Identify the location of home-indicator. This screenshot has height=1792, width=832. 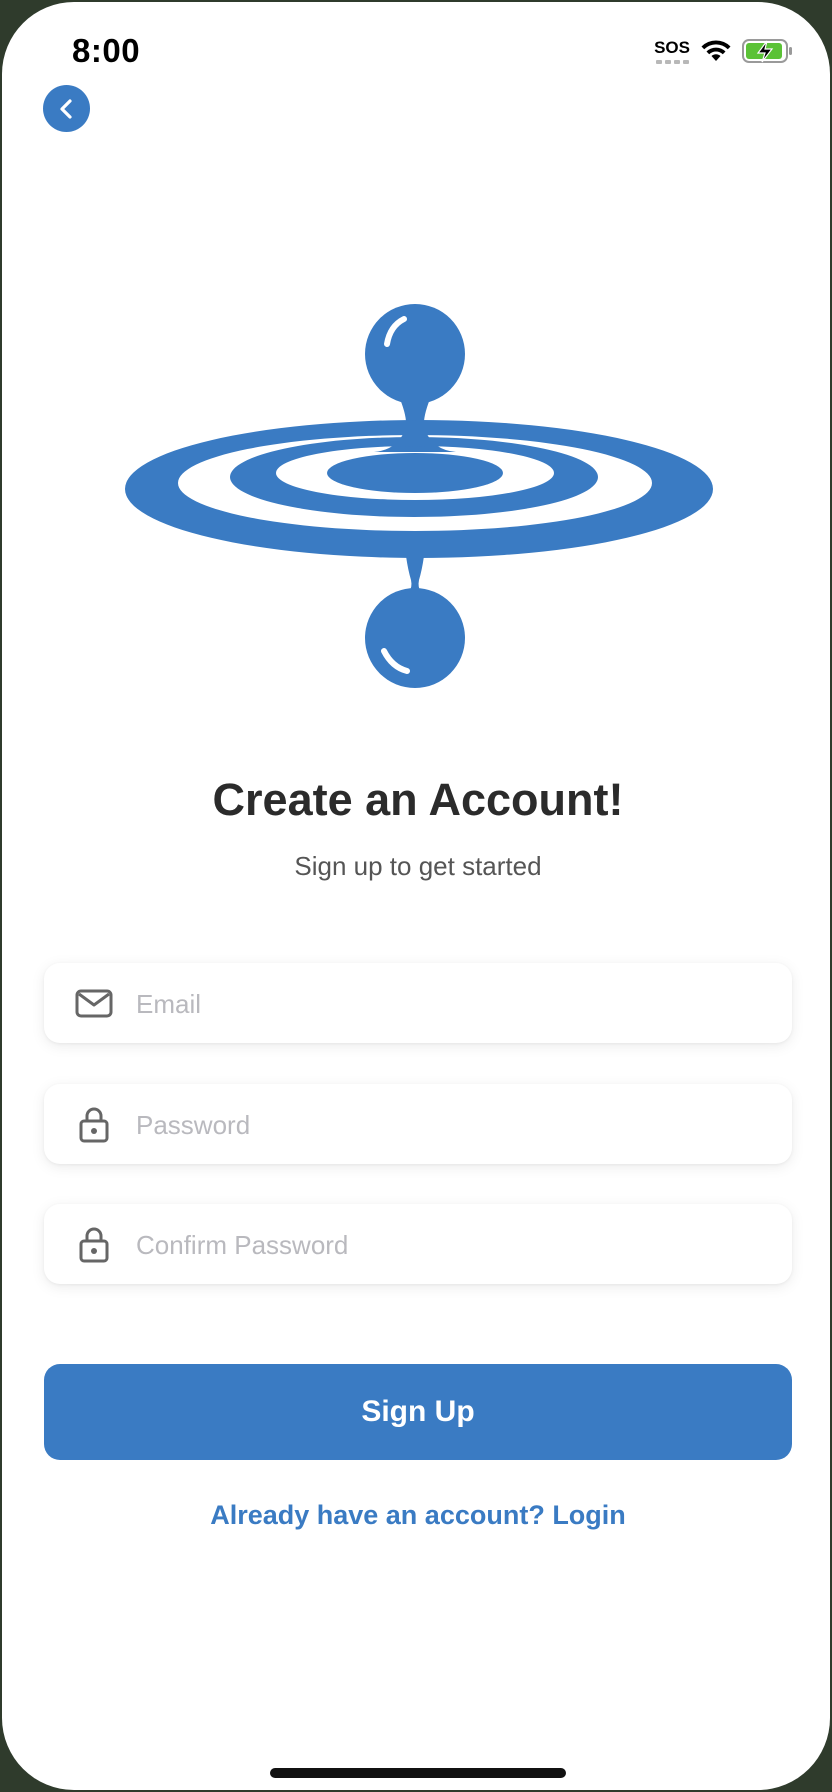
(418, 1773).